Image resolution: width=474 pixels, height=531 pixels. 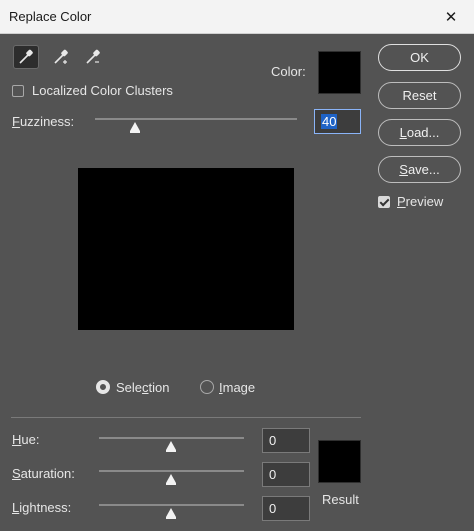 I want to click on image-radio, so click(x=207, y=387).